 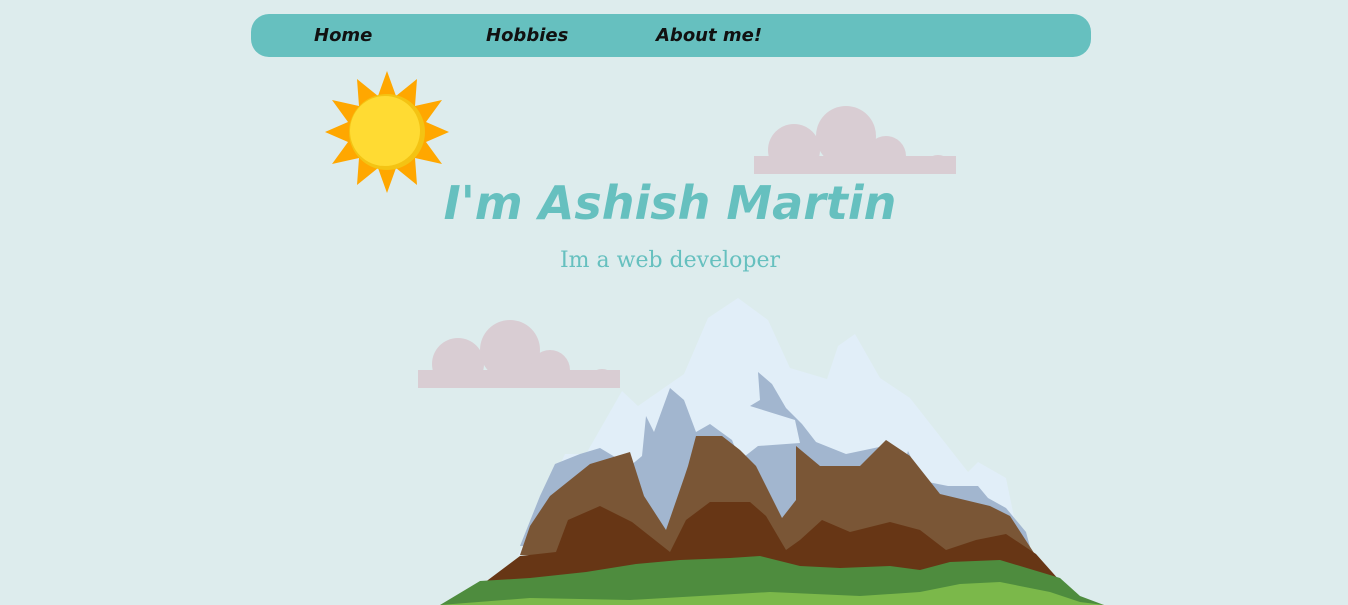 I want to click on cloud-icon, so click(x=855, y=140).